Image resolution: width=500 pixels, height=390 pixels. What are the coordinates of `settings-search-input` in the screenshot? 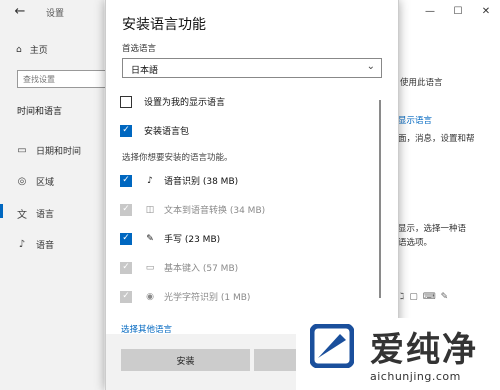 It's located at (63, 79).